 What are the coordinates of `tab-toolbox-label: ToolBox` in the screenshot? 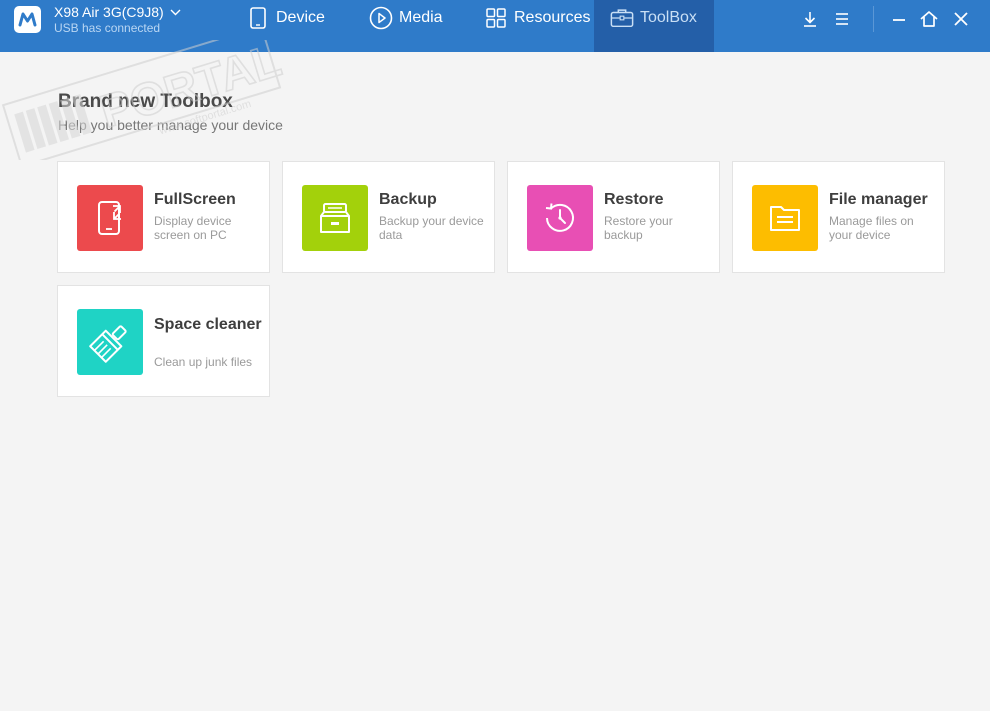 It's located at (668, 17).